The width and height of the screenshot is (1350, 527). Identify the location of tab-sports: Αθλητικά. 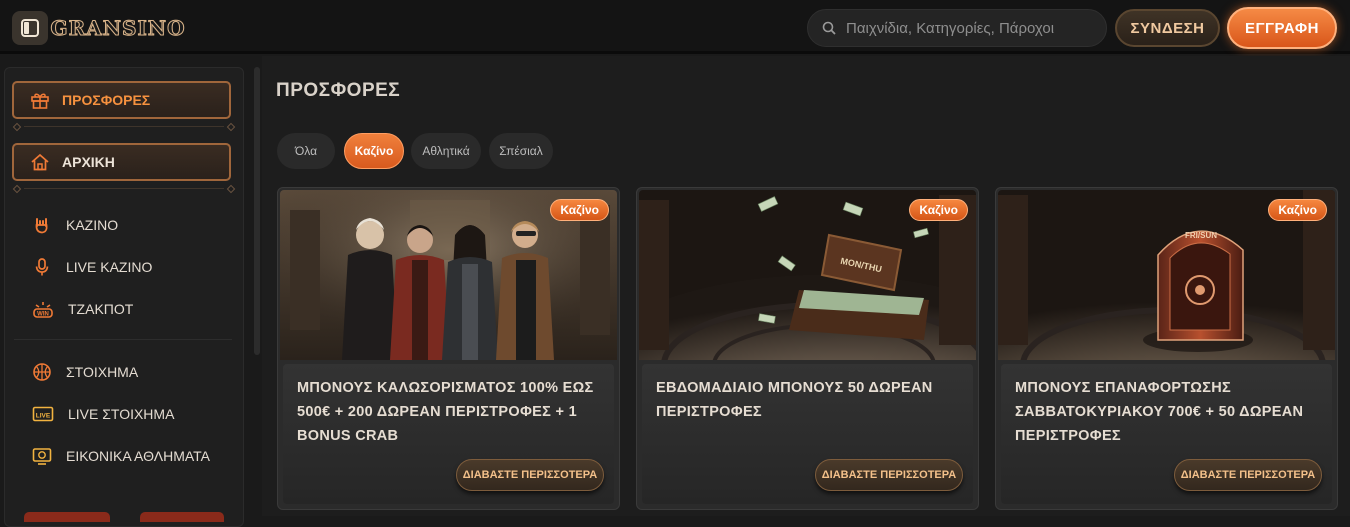
(446, 151).